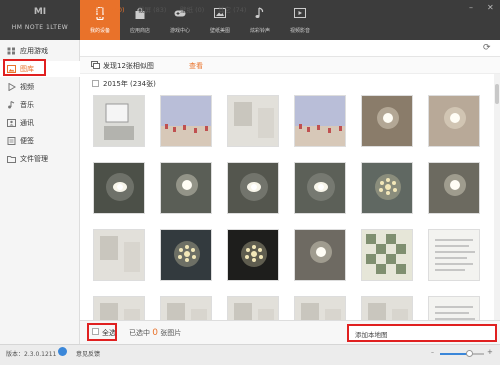 This screenshot has height=365, width=500. Describe the element at coordinates (179, 31) in the screenshot. I see `nav-tab-label: 游戏中心` at that location.